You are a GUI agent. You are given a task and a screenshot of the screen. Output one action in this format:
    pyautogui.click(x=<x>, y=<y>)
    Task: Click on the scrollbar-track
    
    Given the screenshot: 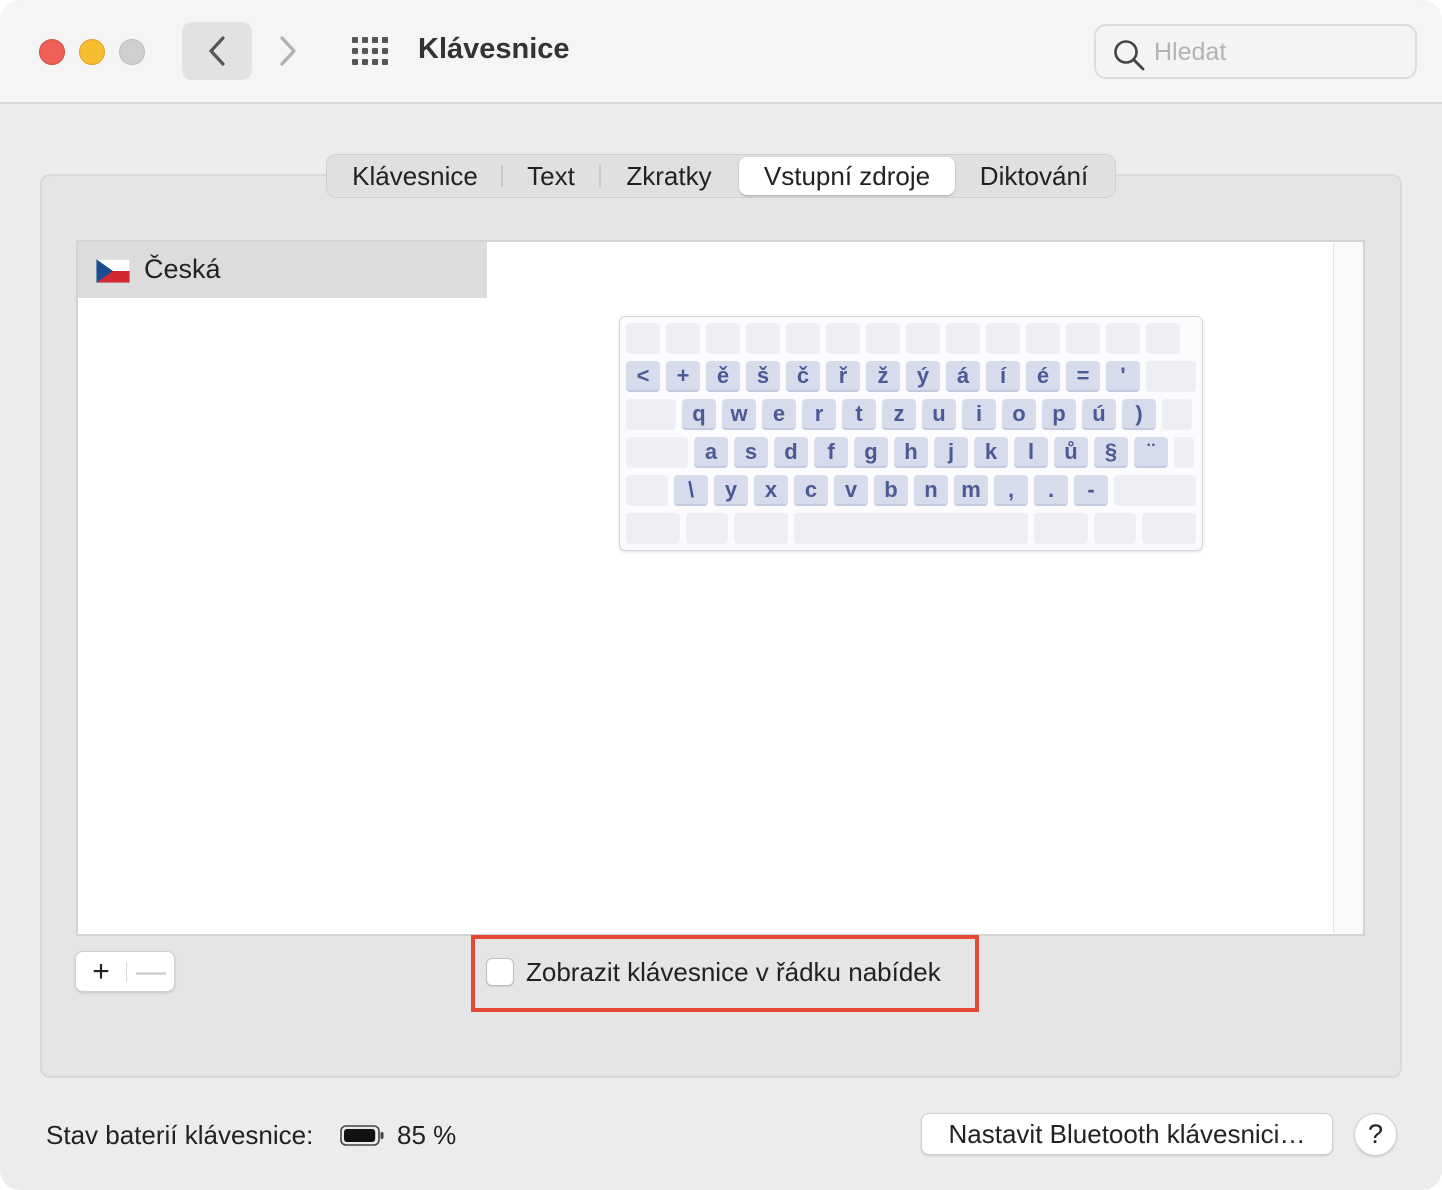 What is the action you would take?
    pyautogui.click(x=1348, y=588)
    